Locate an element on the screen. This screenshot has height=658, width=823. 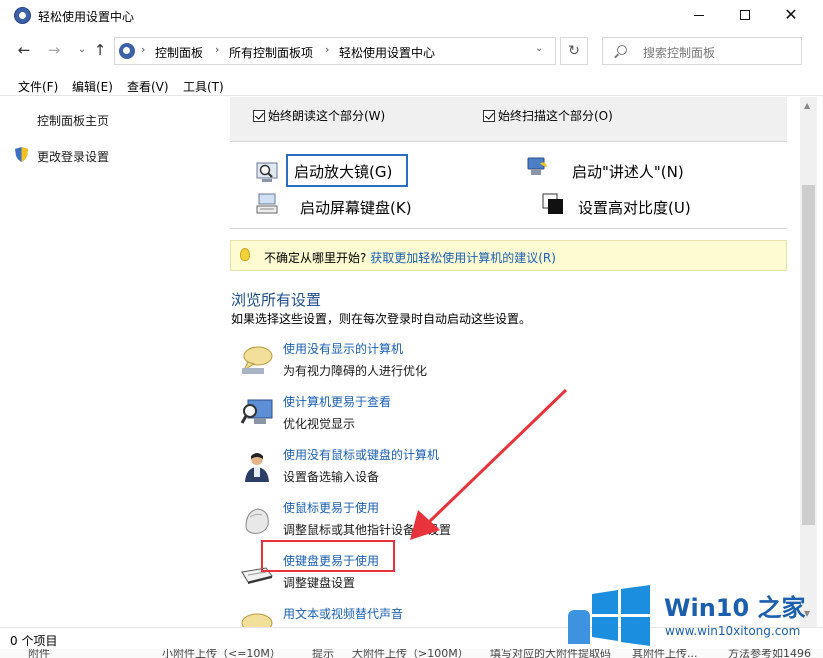
windows-logo-icon is located at coordinates (621, 615).